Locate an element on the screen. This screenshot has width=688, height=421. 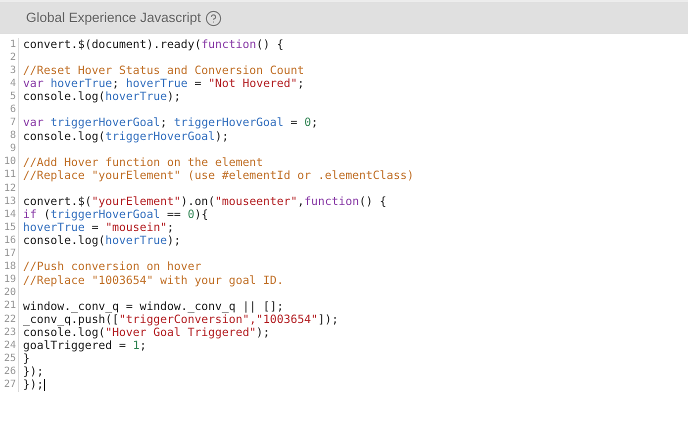
code-line: var hoverTrue; hoverTrue = "Not Hovered"; is located at coordinates (163, 84).